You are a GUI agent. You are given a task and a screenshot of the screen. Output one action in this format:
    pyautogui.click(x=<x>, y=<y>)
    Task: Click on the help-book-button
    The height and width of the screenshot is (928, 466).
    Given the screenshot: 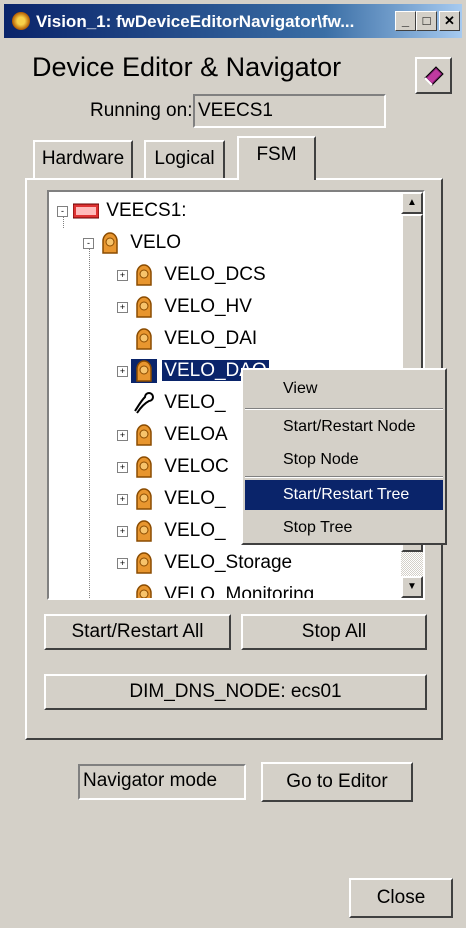 What is the action you would take?
    pyautogui.click(x=433, y=75)
    